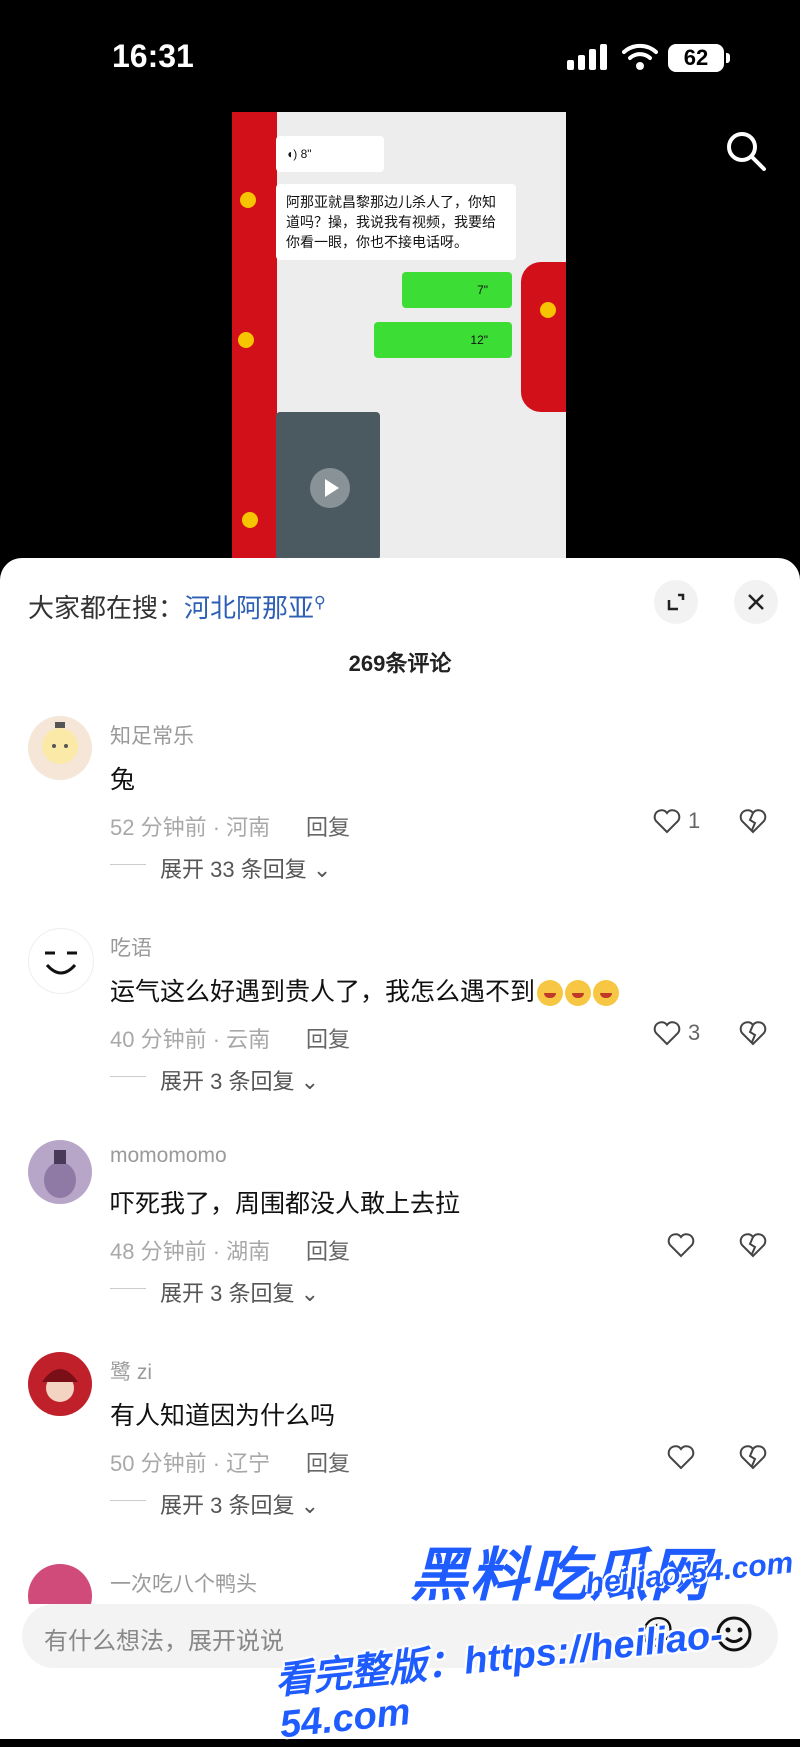 This screenshot has width=800, height=1747. What do you see at coordinates (190, 1463) in the screenshot?
I see `comment-meta: 50 分钟前 · 辽宁` at bounding box center [190, 1463].